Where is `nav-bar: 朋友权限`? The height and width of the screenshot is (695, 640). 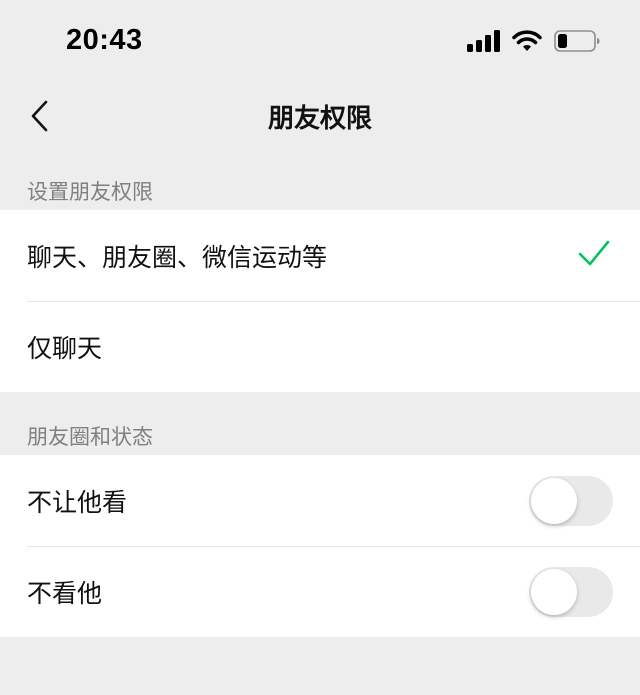 nav-bar: 朋友权限 is located at coordinates (320, 116).